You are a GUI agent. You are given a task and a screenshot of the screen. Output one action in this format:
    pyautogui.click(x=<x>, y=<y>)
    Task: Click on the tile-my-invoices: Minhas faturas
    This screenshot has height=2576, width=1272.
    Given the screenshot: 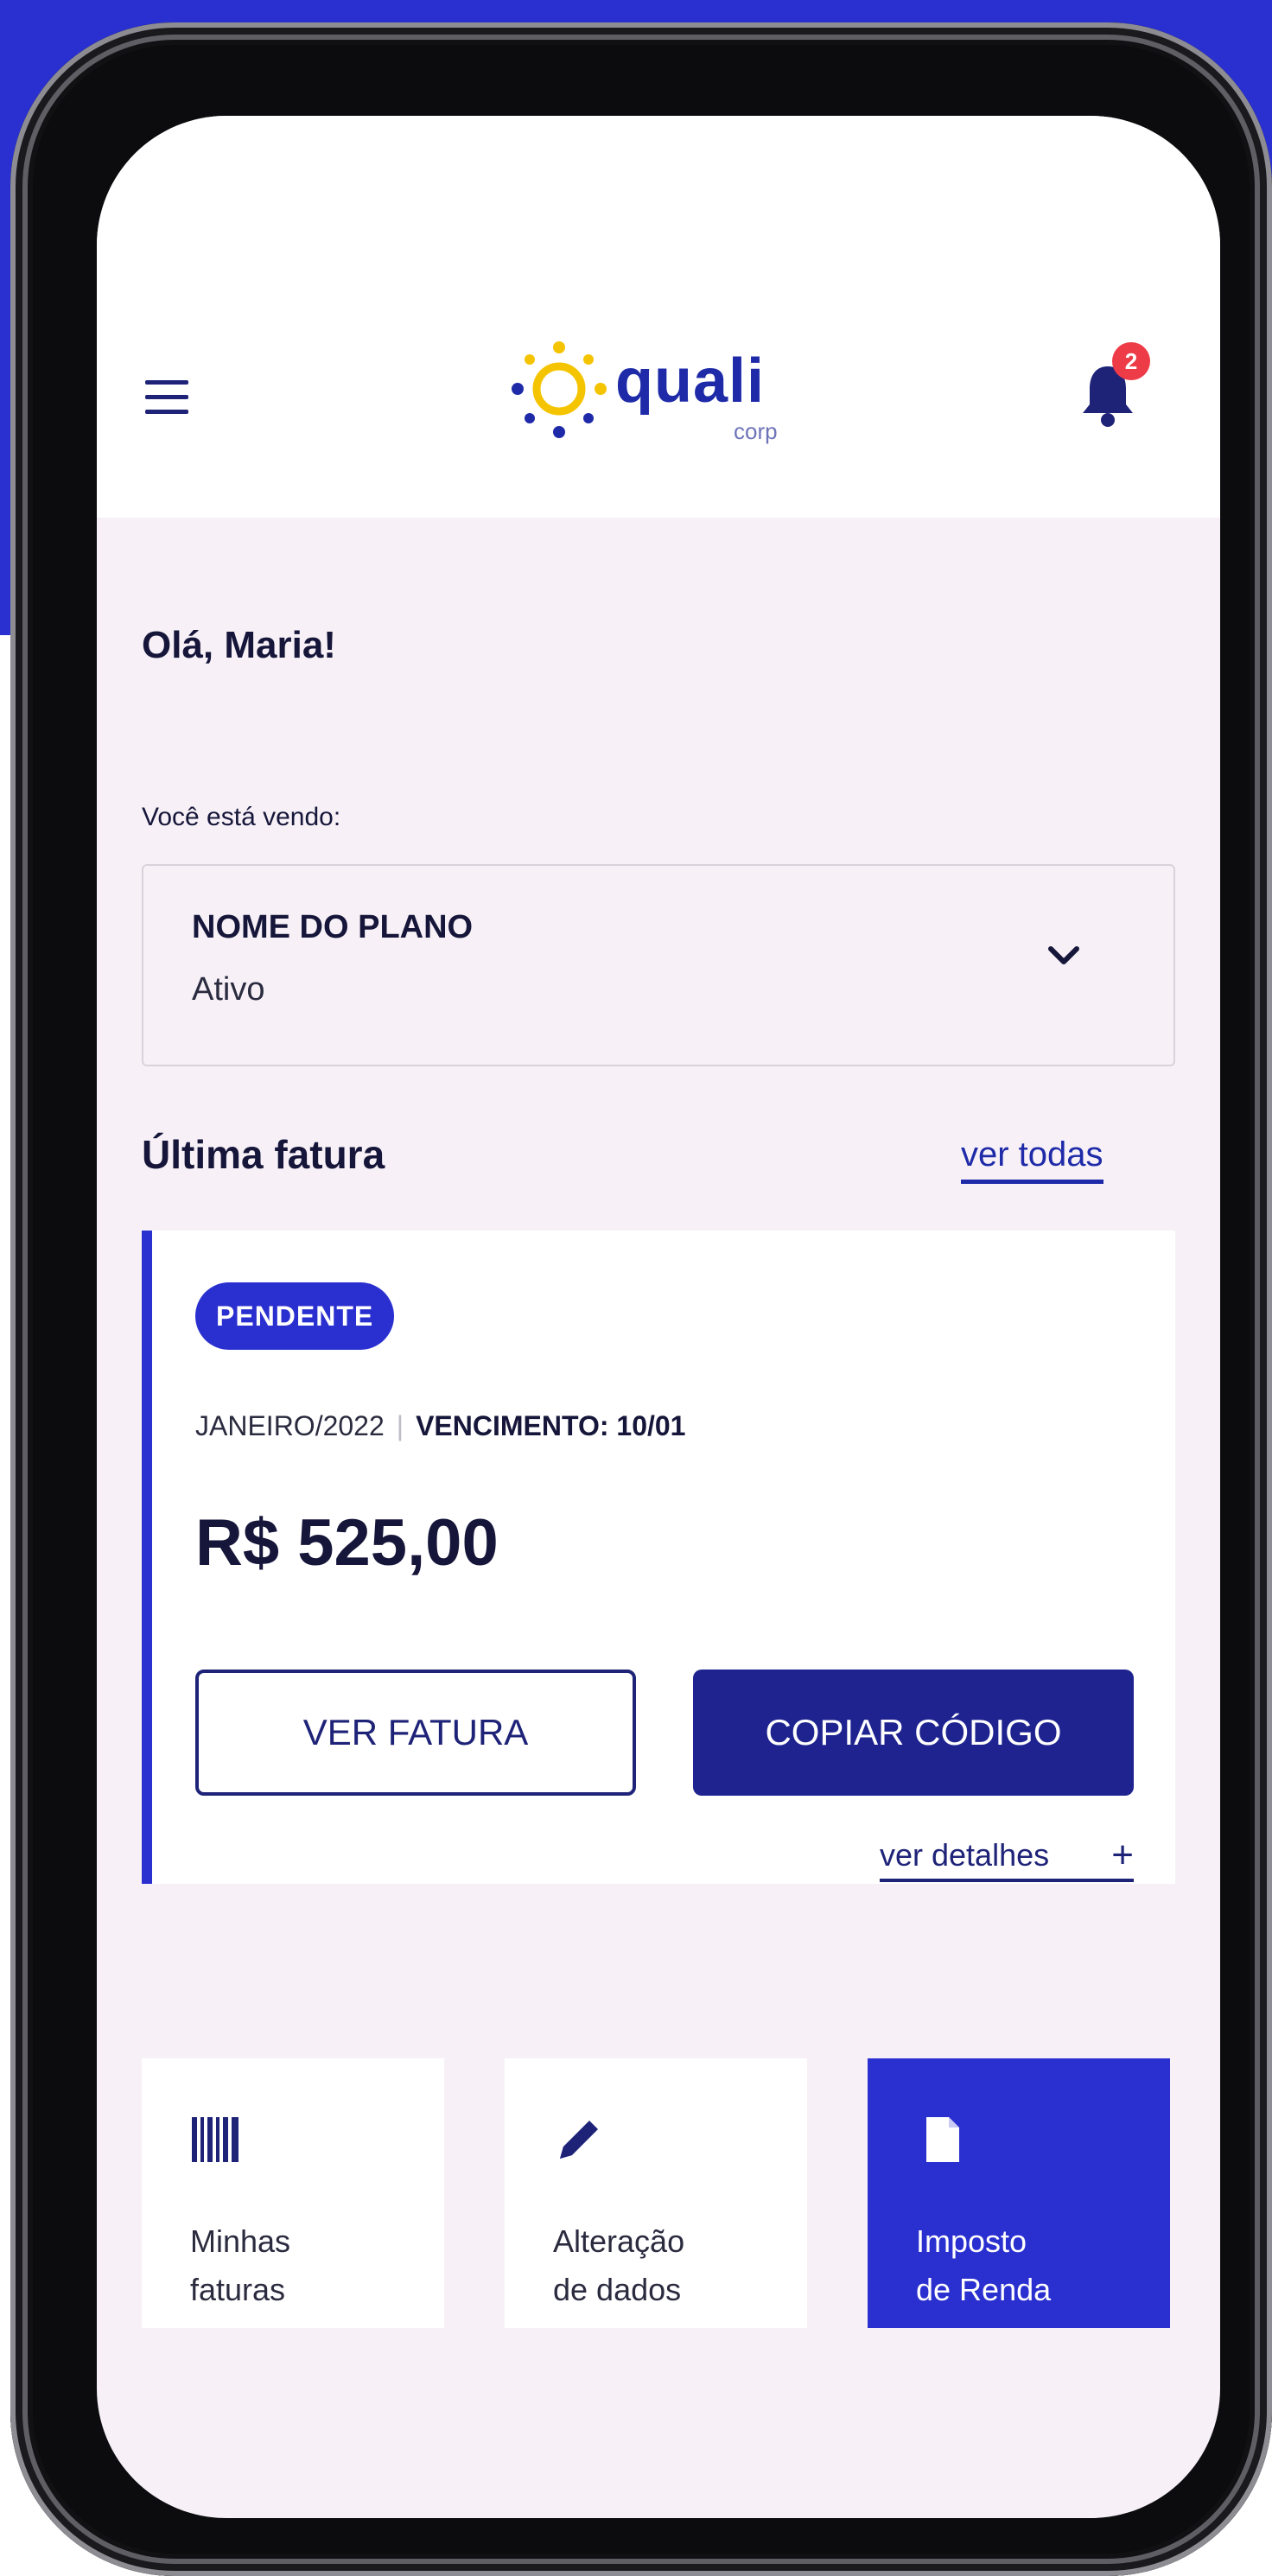 What is the action you would take?
    pyautogui.click(x=293, y=2193)
    